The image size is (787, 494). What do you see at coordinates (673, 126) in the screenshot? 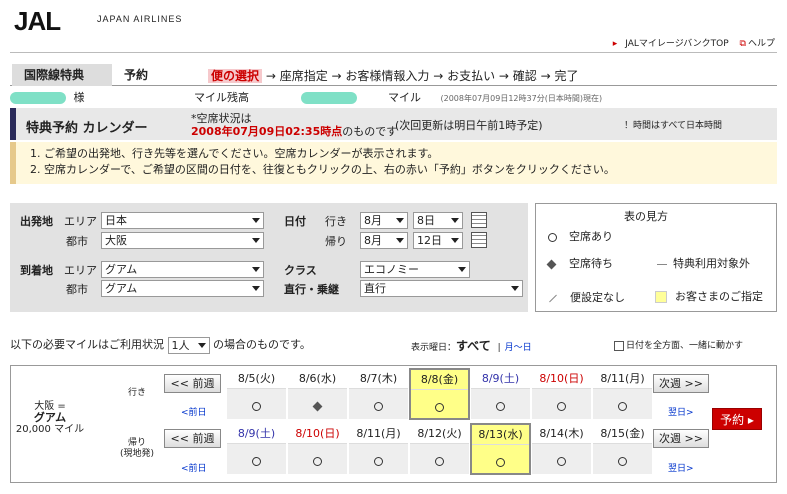
I see `timezone-note: ！時間はすべて日本時間` at bounding box center [673, 126].